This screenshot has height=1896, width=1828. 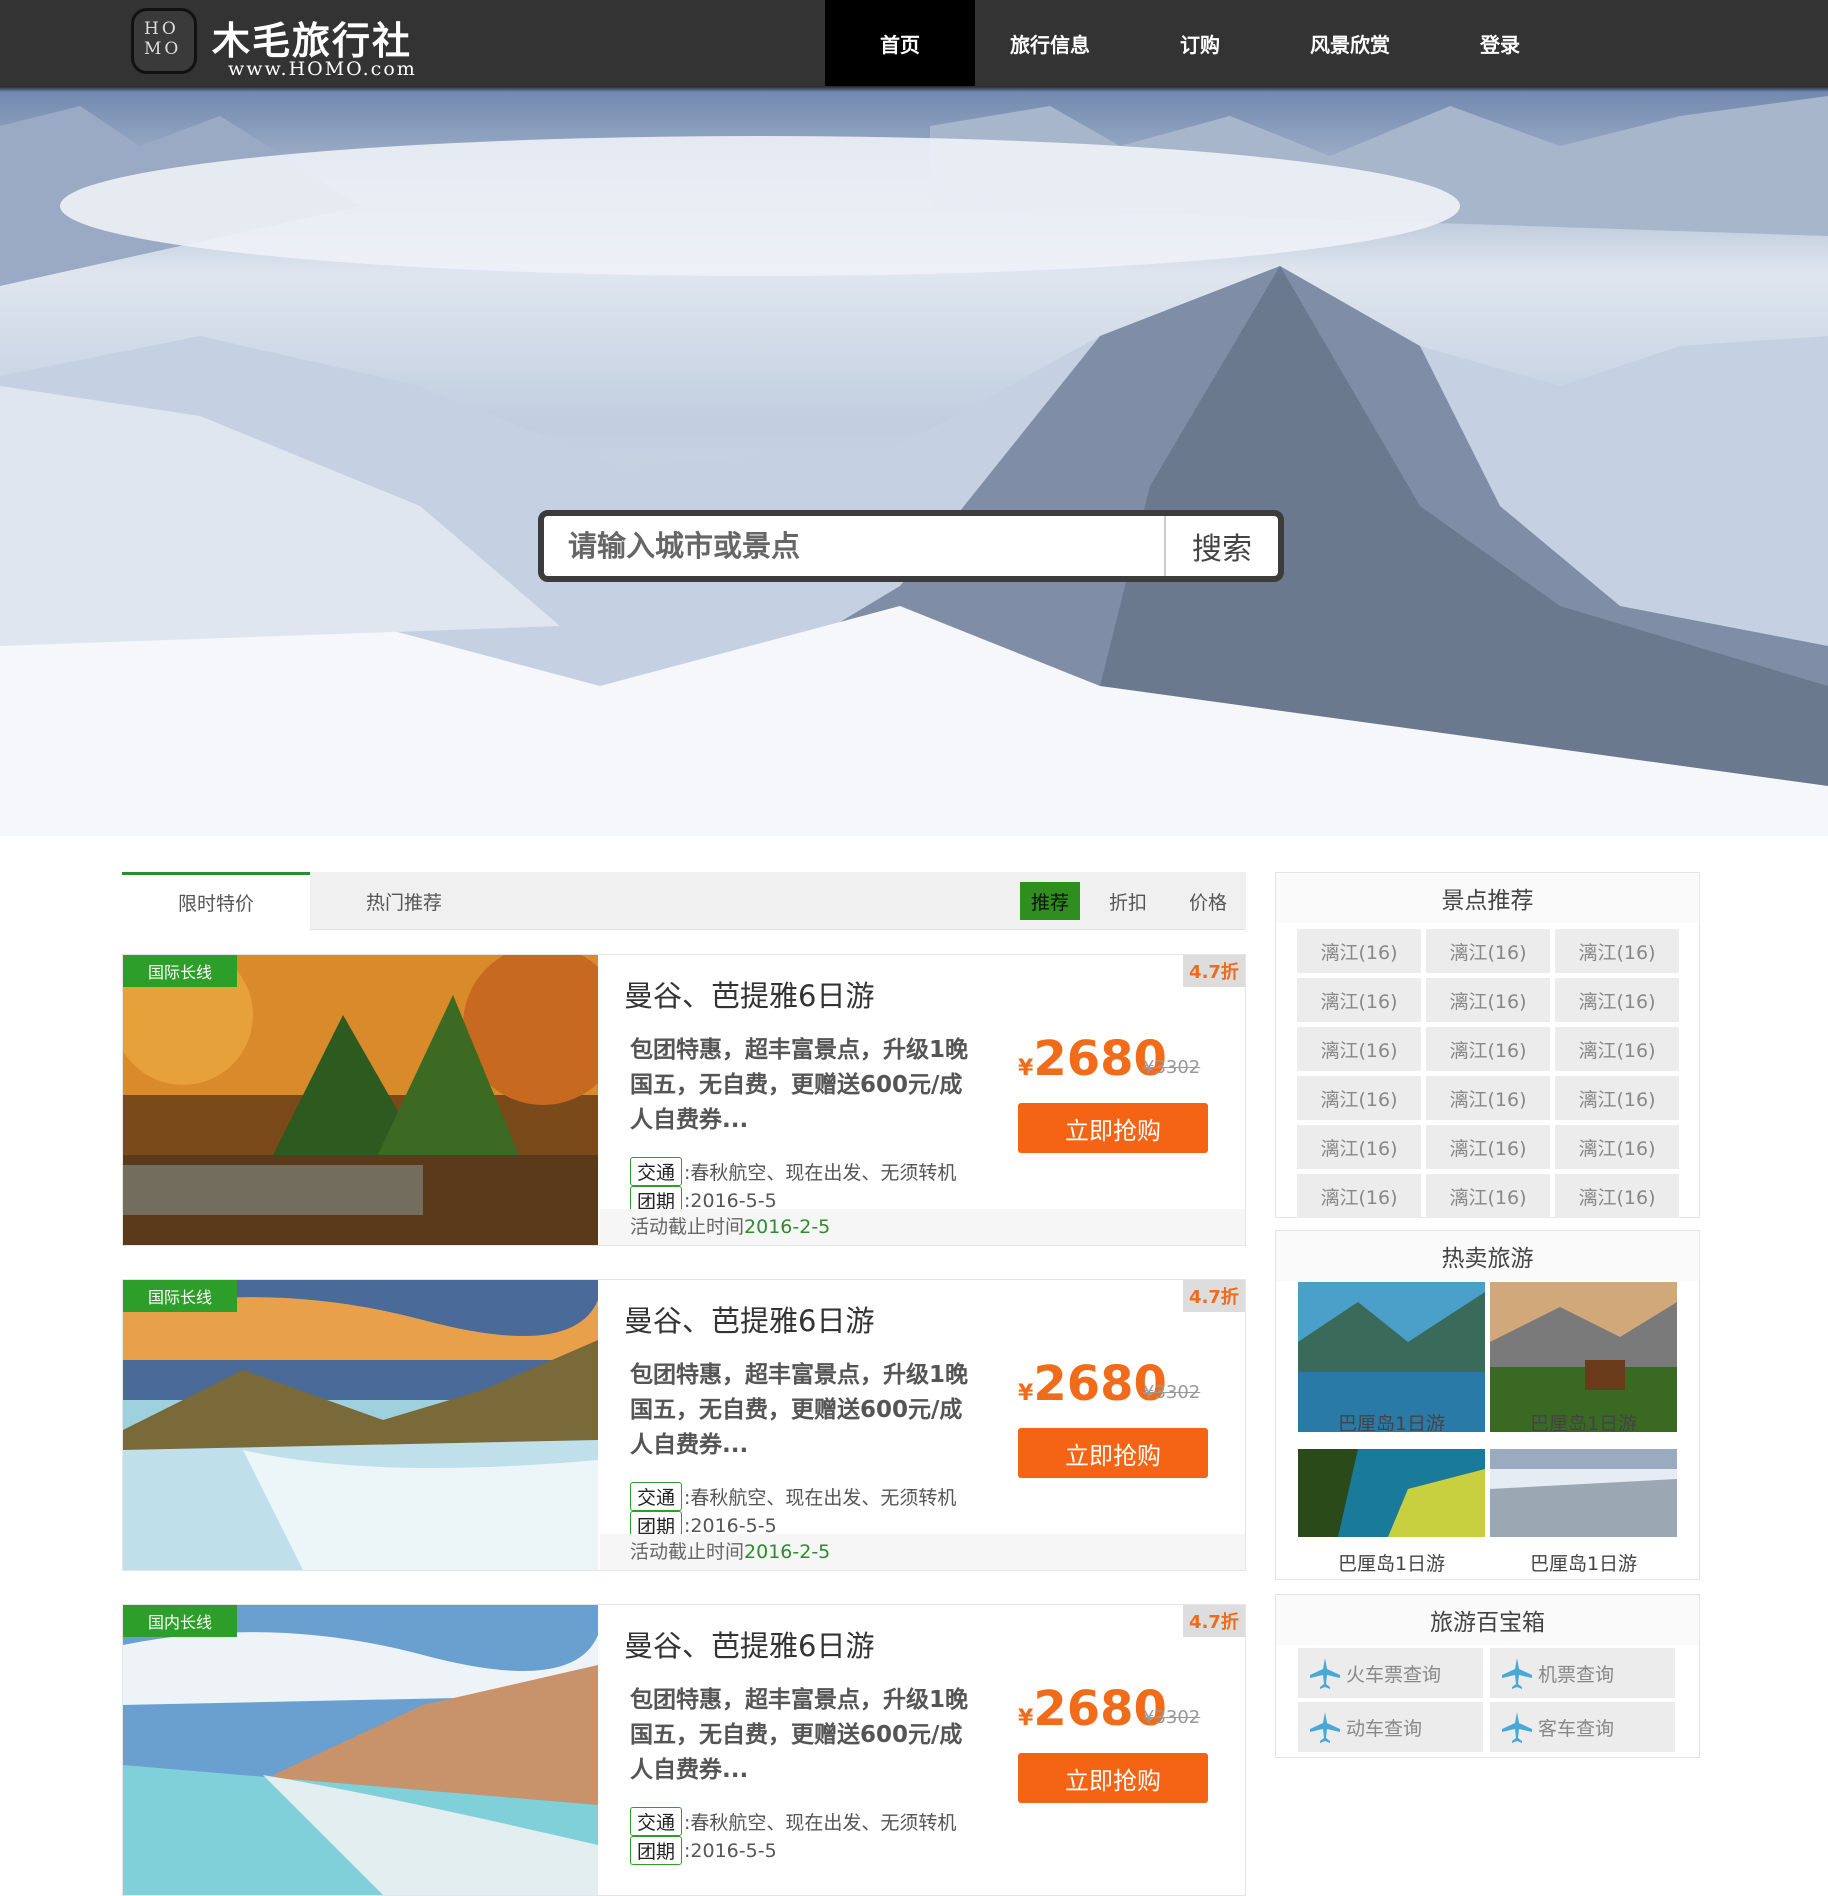 I want to click on traffic-info: 交通 :春秋航空、现在出发、无须转机, so click(x=793, y=1496).